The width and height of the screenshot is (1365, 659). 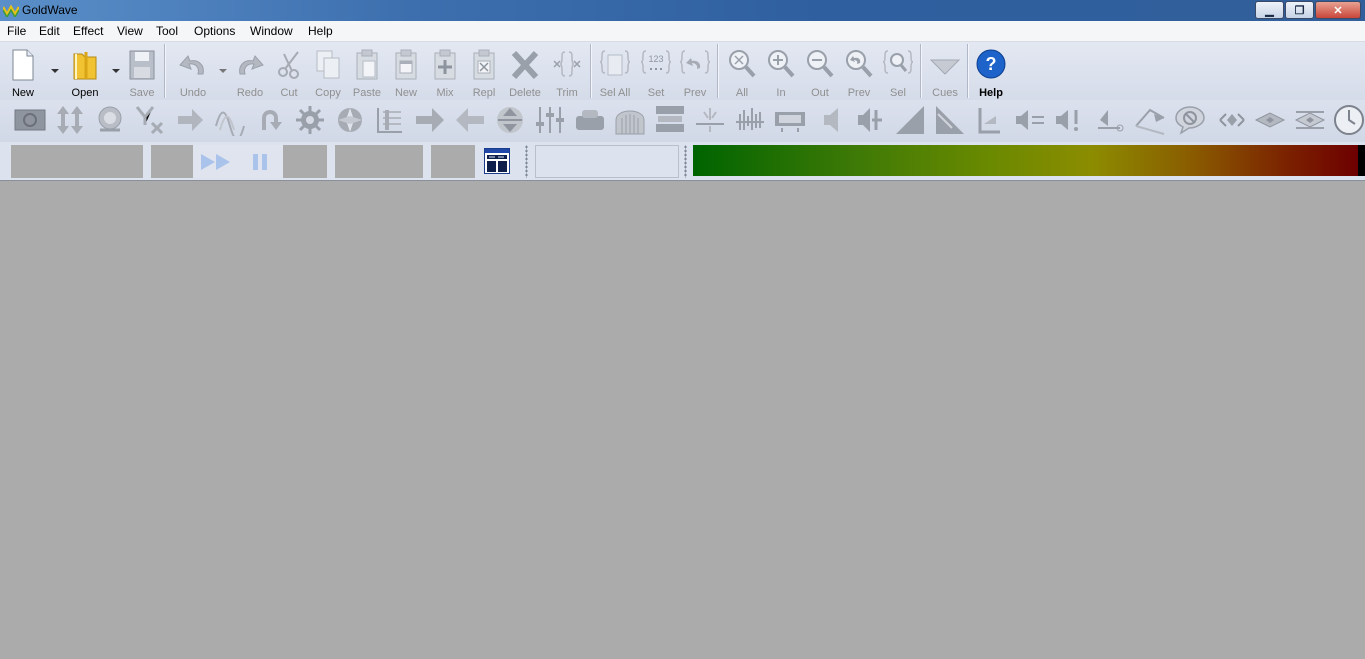 I want to click on pause-icon, so click(x=260, y=162).